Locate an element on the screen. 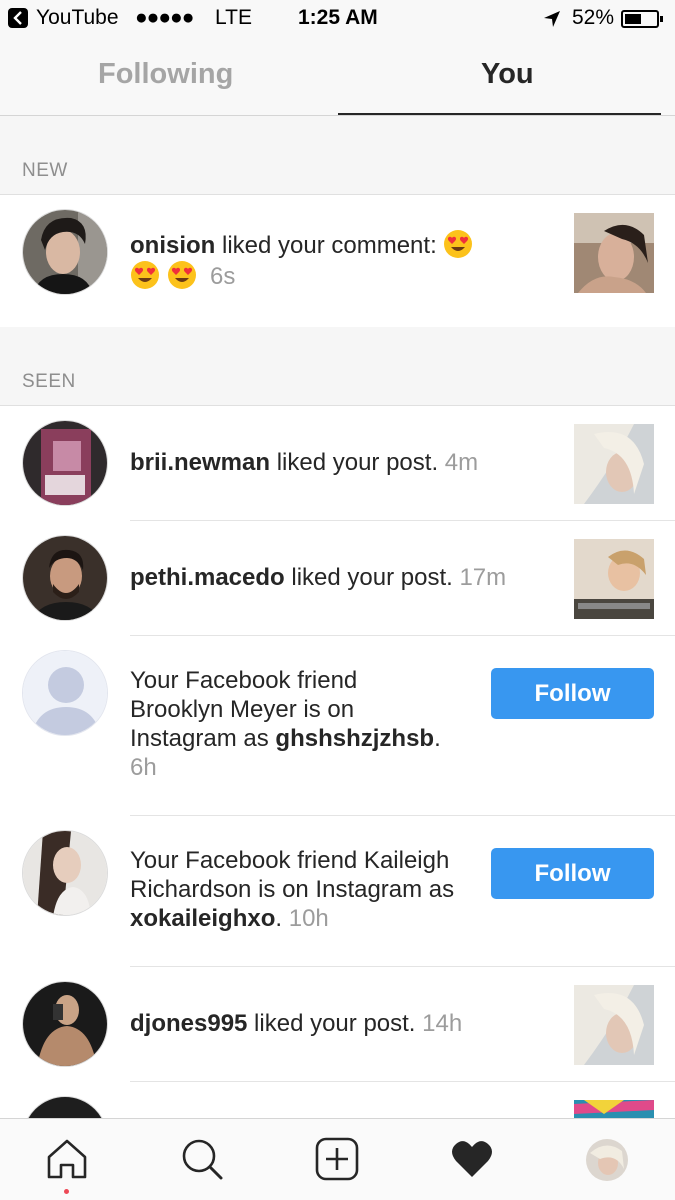 The height and width of the screenshot is (1200, 675). notification-text: pethi.macedo liked your post. 17m is located at coordinates (318, 577).